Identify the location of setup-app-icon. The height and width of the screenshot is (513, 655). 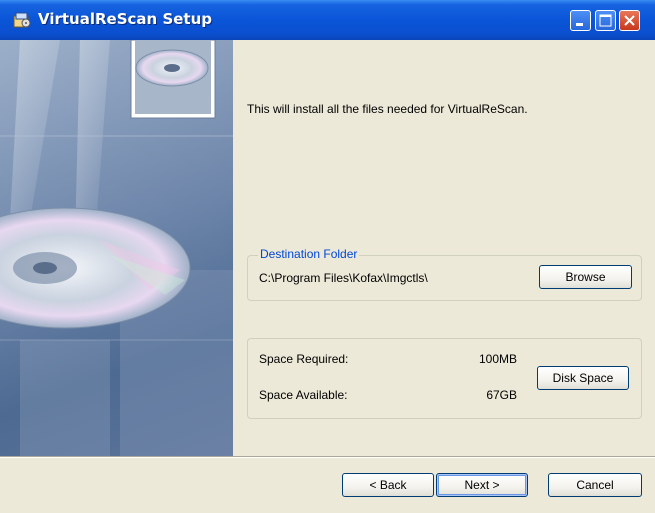
(22, 20).